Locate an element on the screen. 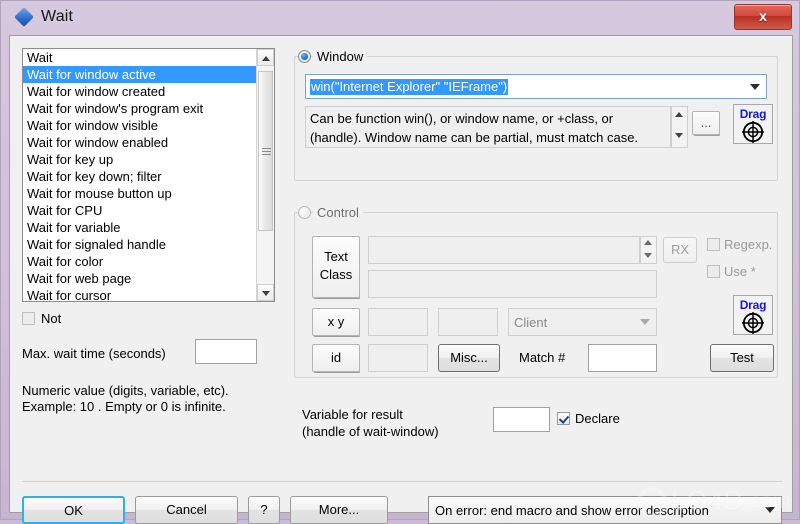 The width and height of the screenshot is (800, 524). id-input is located at coordinates (398, 358).